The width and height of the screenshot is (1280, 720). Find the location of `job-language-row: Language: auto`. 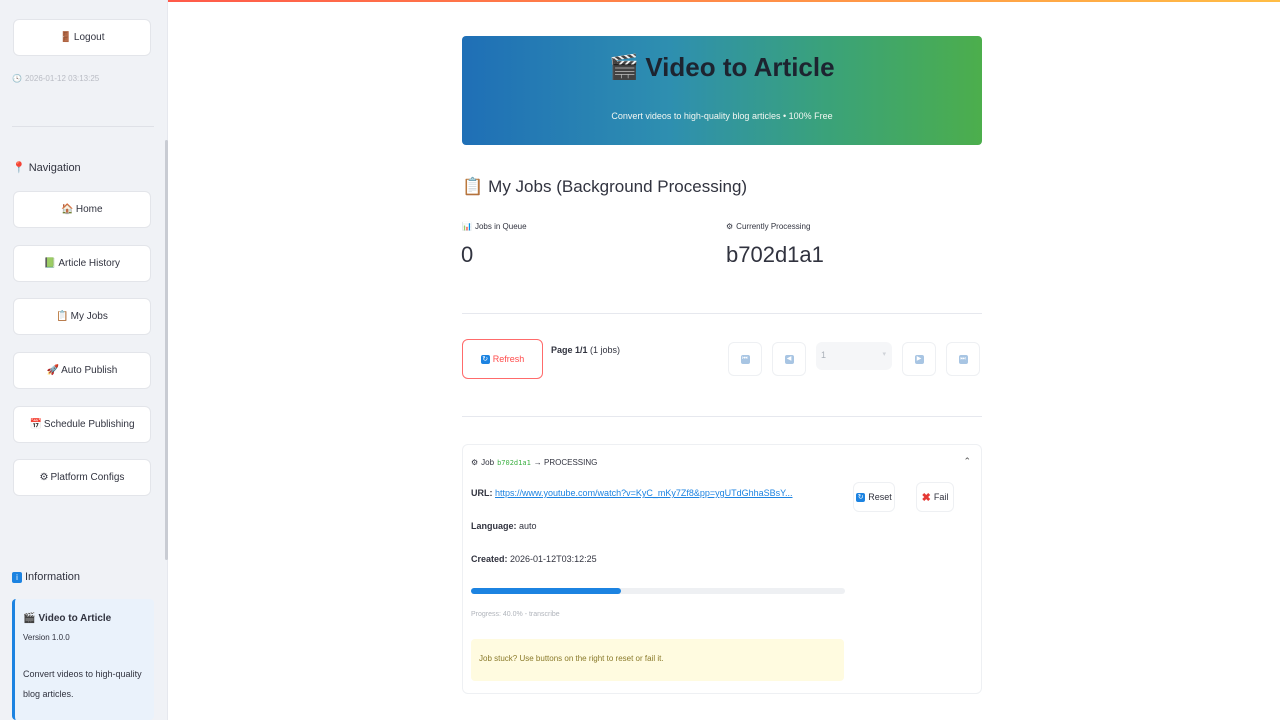

job-language-row: Language: auto is located at coordinates (504, 526).